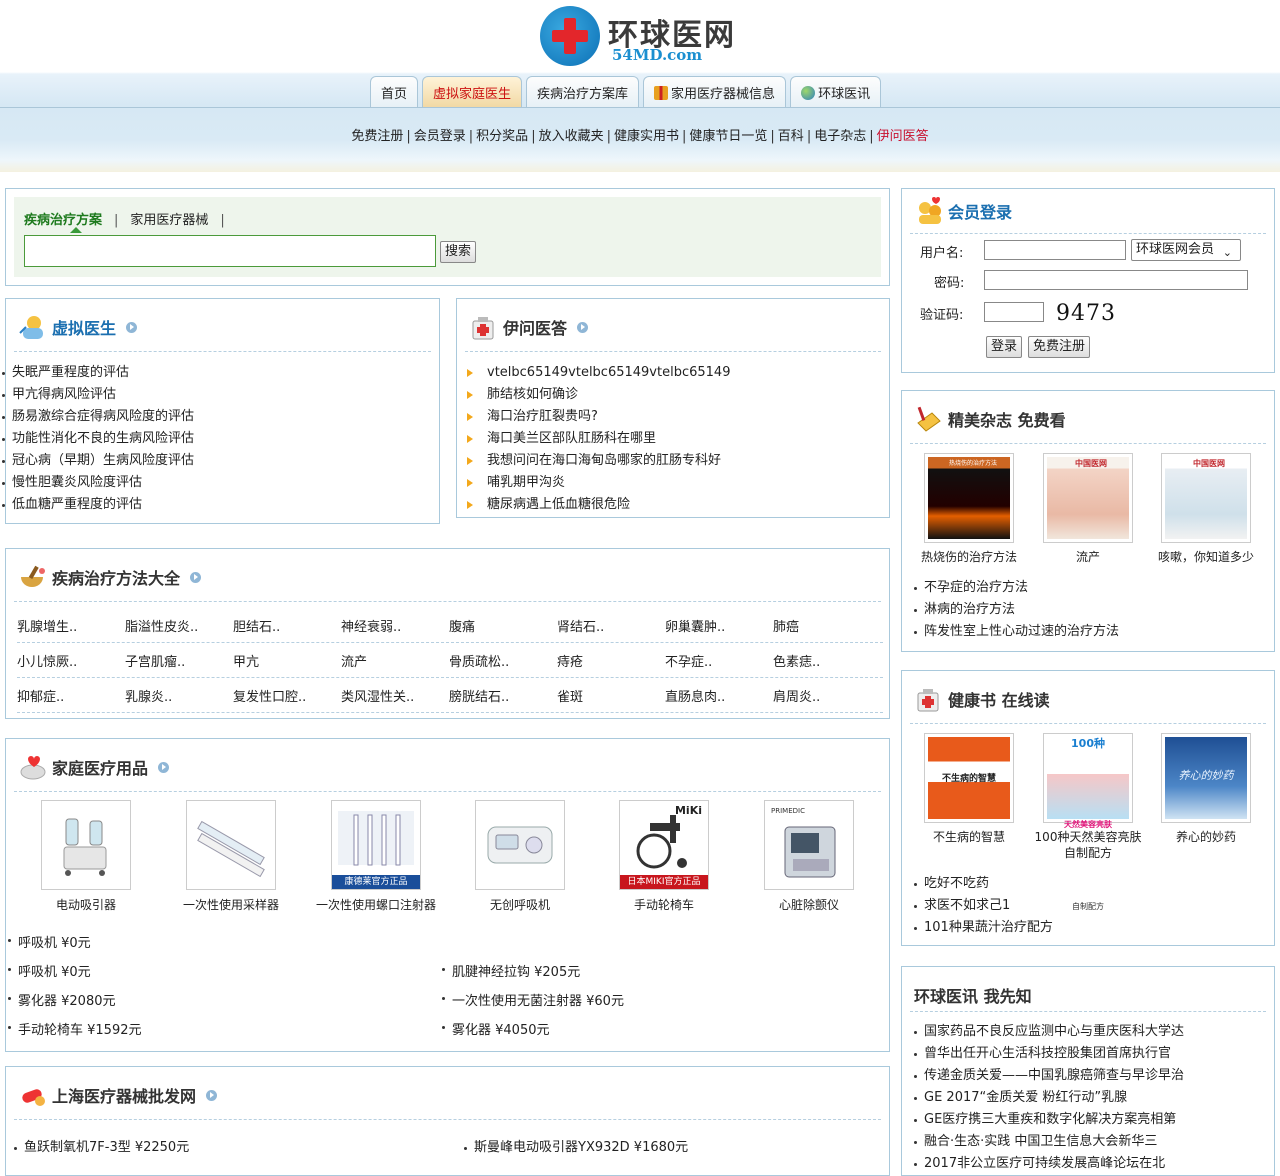 This screenshot has height=1176, width=1280. What do you see at coordinates (1088, 822) in the screenshot?
I see `book-cover: 100种 天然美容亮肤 自制配方` at bounding box center [1088, 822].